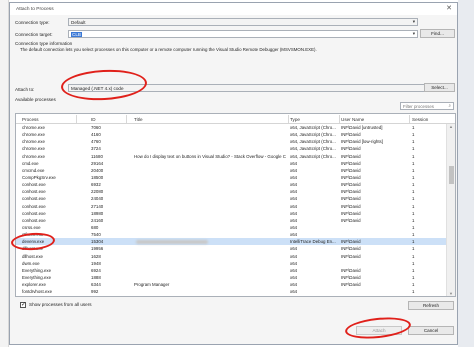 This screenshot has height=347, width=474. What do you see at coordinates (30, 119) in the screenshot?
I see `column-header-process: Process` at bounding box center [30, 119].